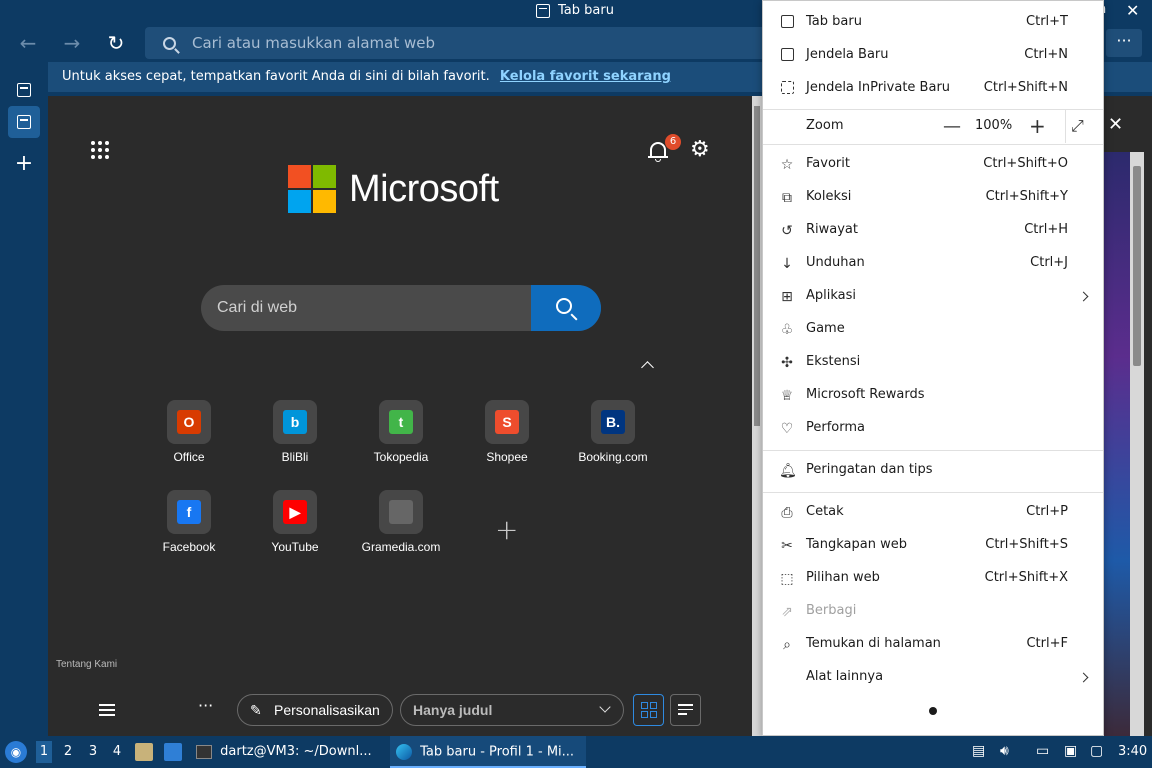 This screenshot has height=768, width=1152. I want to click on menu-item-performance: ♡ Performa, so click(933, 428).